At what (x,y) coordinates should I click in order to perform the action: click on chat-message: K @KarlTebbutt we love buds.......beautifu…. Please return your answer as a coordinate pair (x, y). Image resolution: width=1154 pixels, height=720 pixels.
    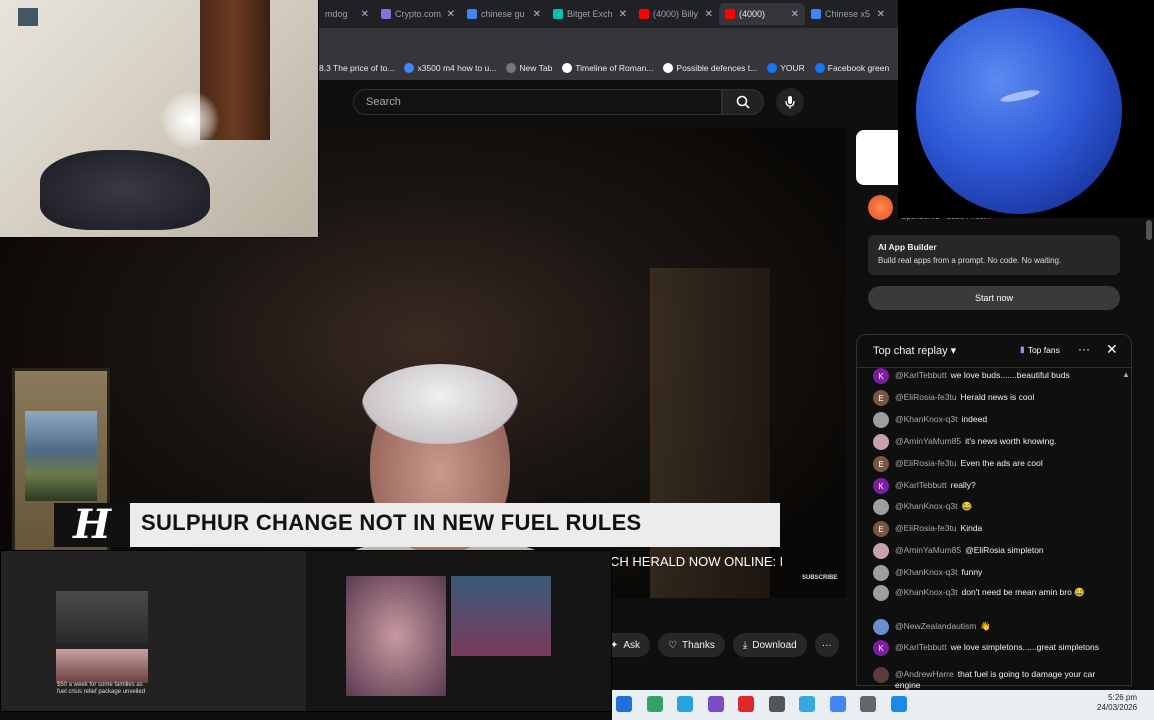
    Looking at the image, I should click on (998, 376).